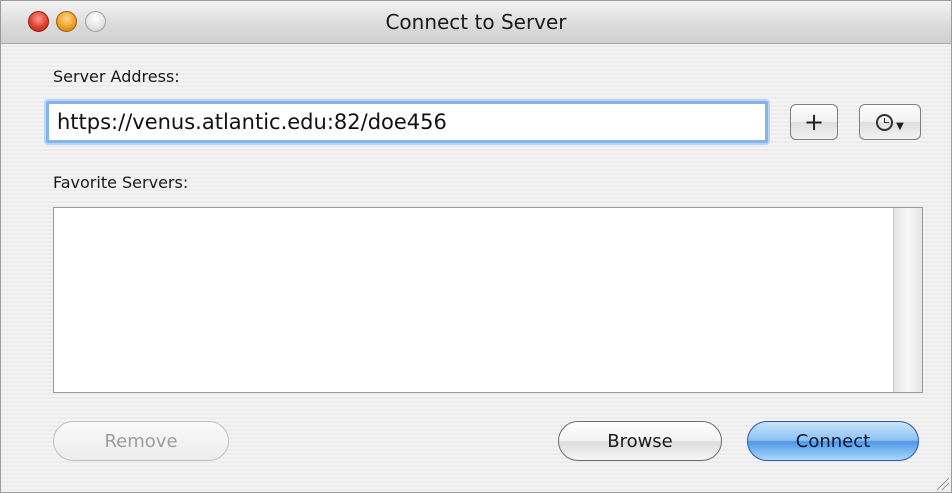 This screenshot has width=952, height=493. I want to click on recent-servers-button: ▼, so click(890, 122).